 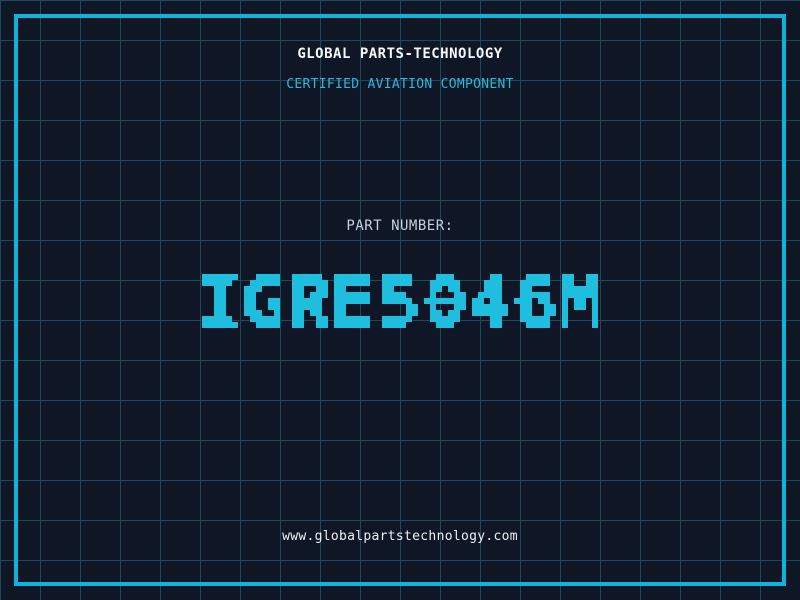 What do you see at coordinates (400, 54) in the screenshot?
I see `company-name: GLOBAL PARTS-TECHNOLOGY` at bounding box center [400, 54].